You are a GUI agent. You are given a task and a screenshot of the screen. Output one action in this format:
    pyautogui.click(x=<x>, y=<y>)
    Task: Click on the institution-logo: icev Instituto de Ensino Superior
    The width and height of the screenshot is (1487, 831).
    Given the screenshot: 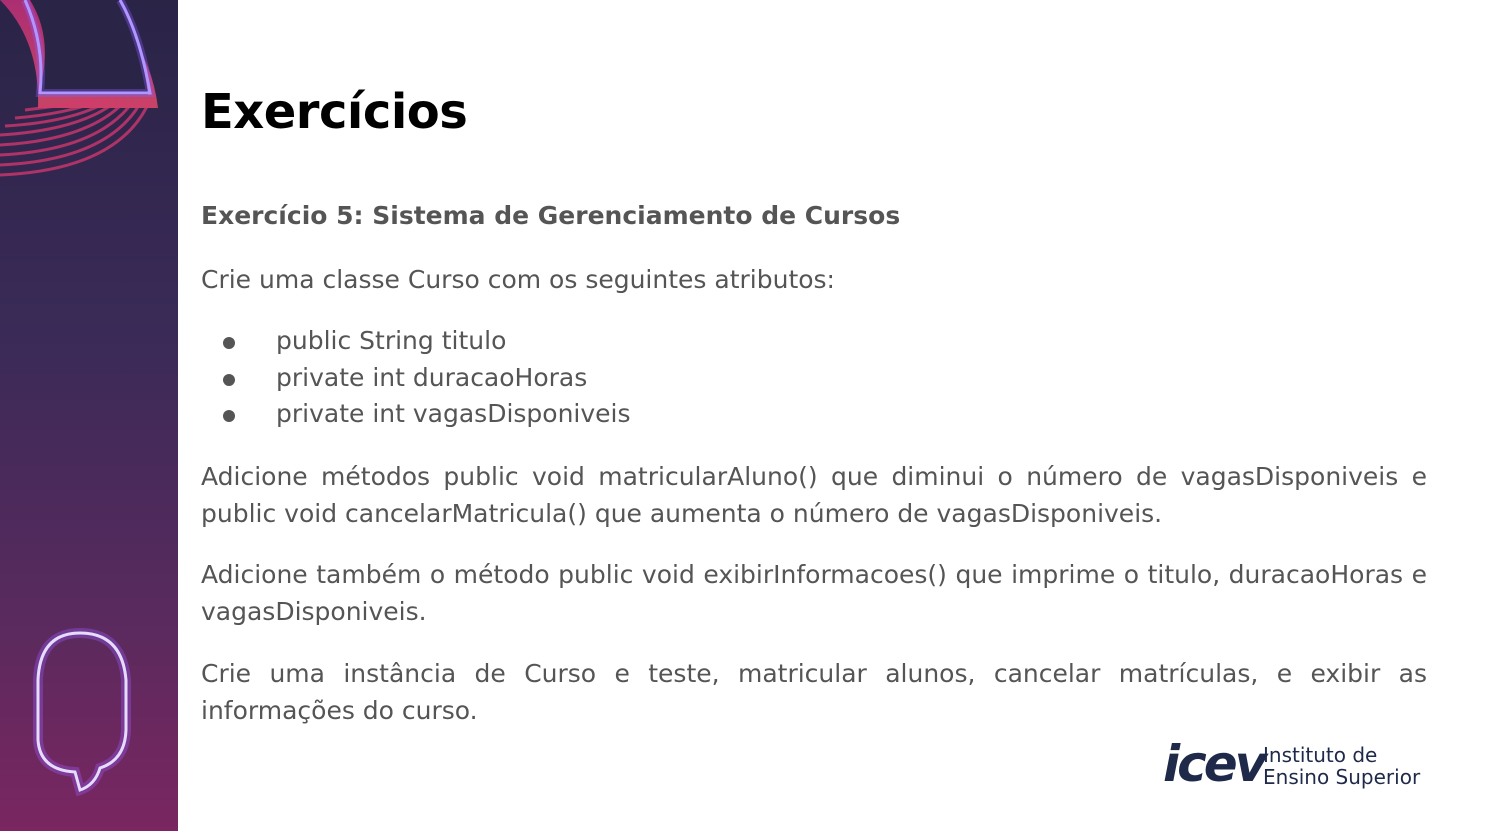 What is the action you would take?
    pyautogui.click(x=1303, y=764)
    